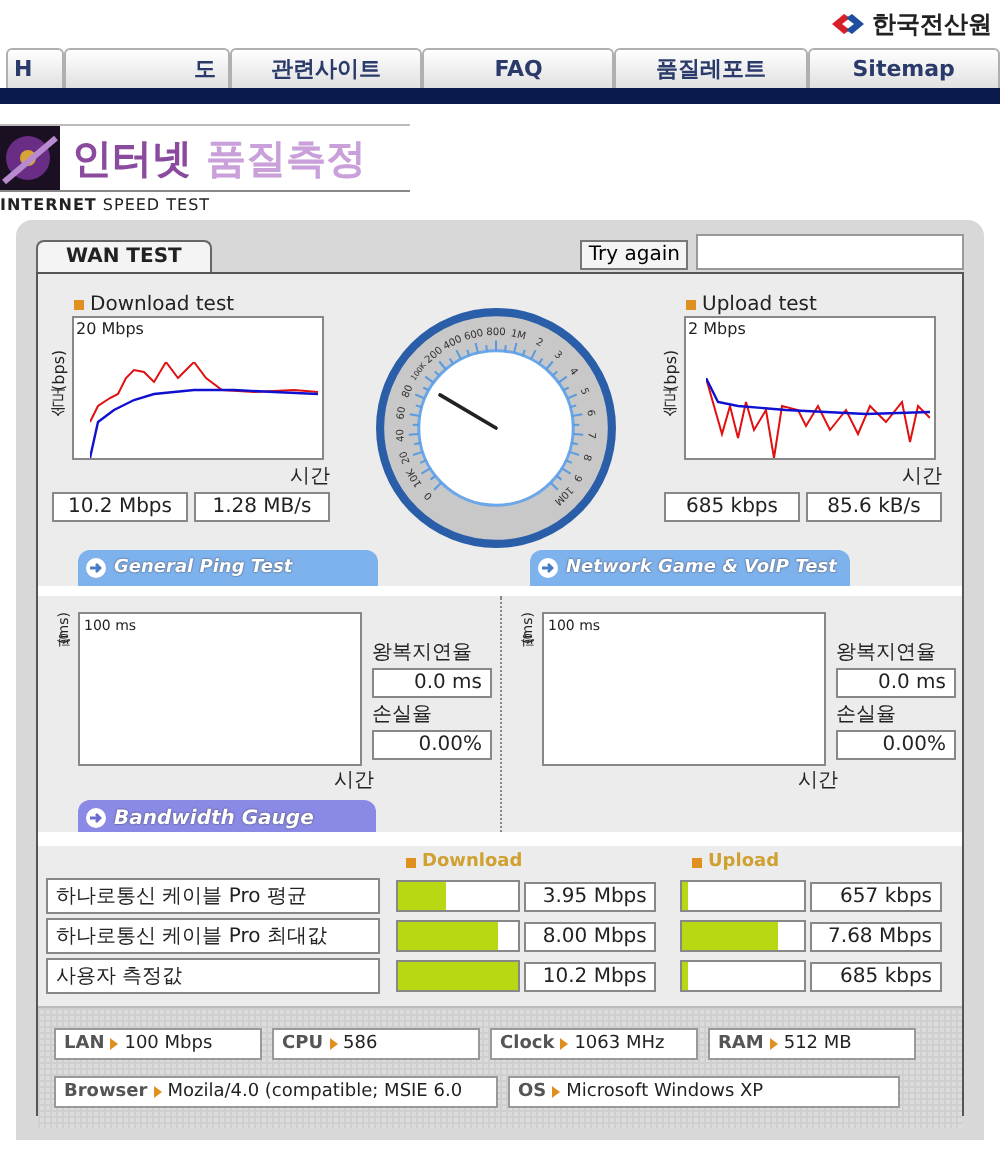 The image size is (1000, 1154). I want to click on reading-field: 1.28 MB/s, so click(262, 507).